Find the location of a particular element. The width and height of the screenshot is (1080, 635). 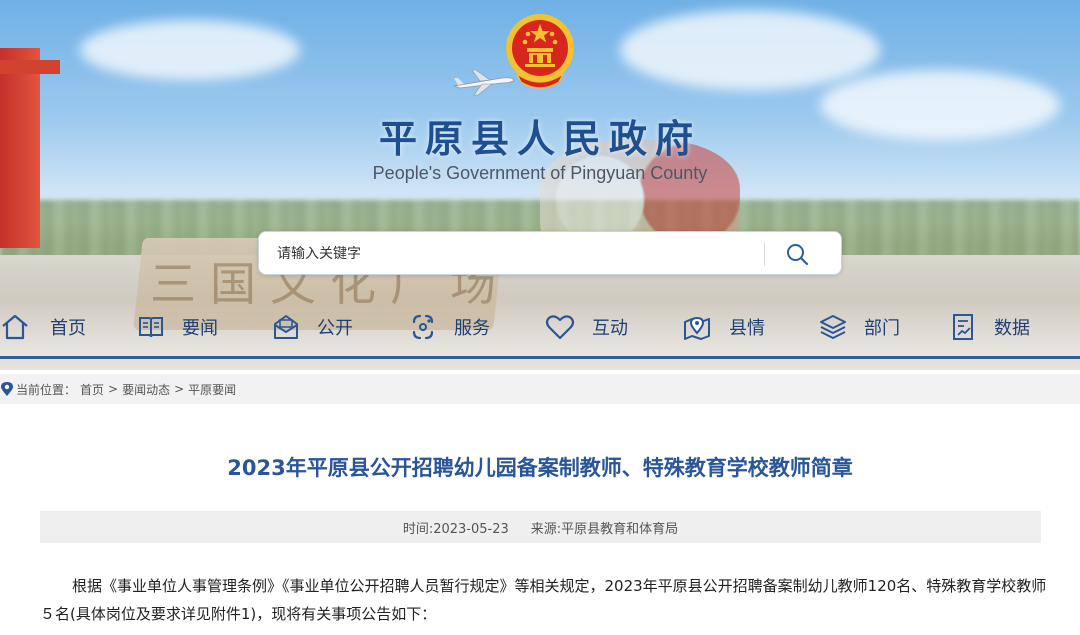

site-subtitle: People's Government of Pingyuan County is located at coordinates (540, 173).